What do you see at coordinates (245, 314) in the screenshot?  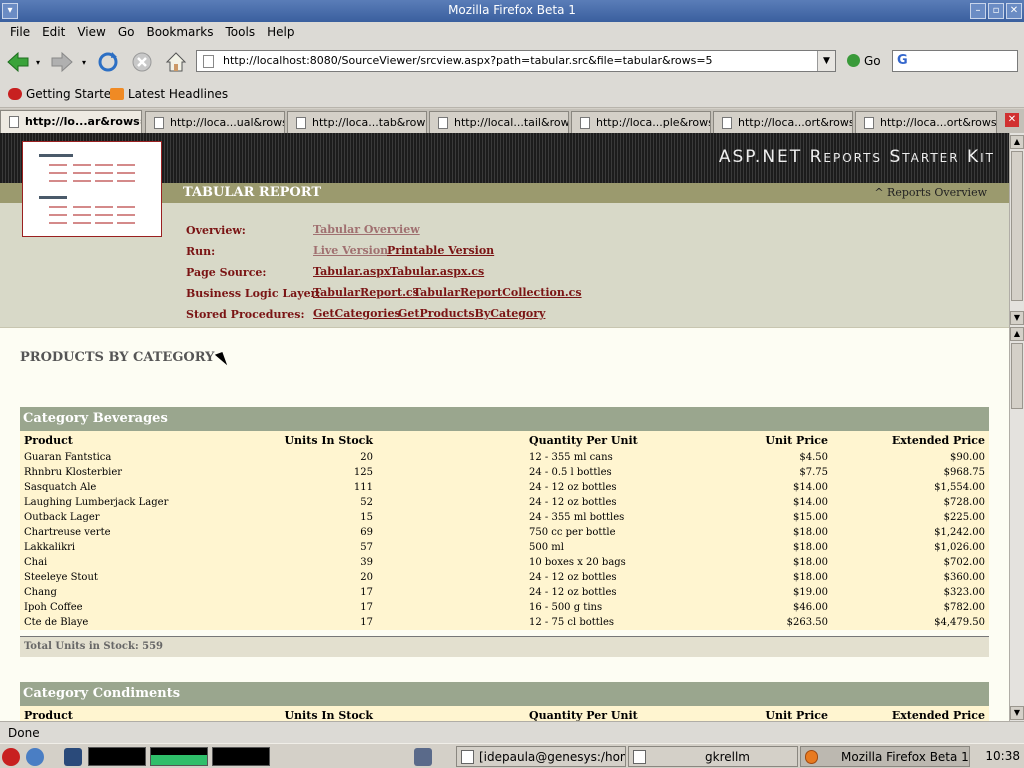 I see `stored-procedures-label: Stored Procedures:` at bounding box center [245, 314].